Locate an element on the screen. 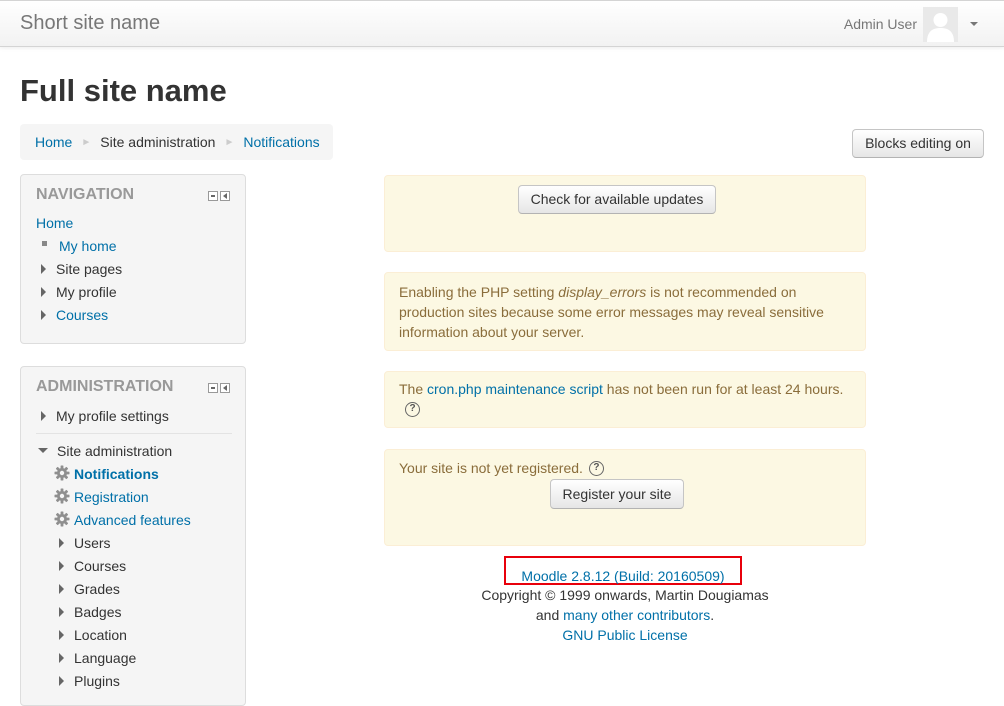 The height and width of the screenshot is (706, 1004). admin-item-notifications: Notifications is located at coordinates (149, 474).